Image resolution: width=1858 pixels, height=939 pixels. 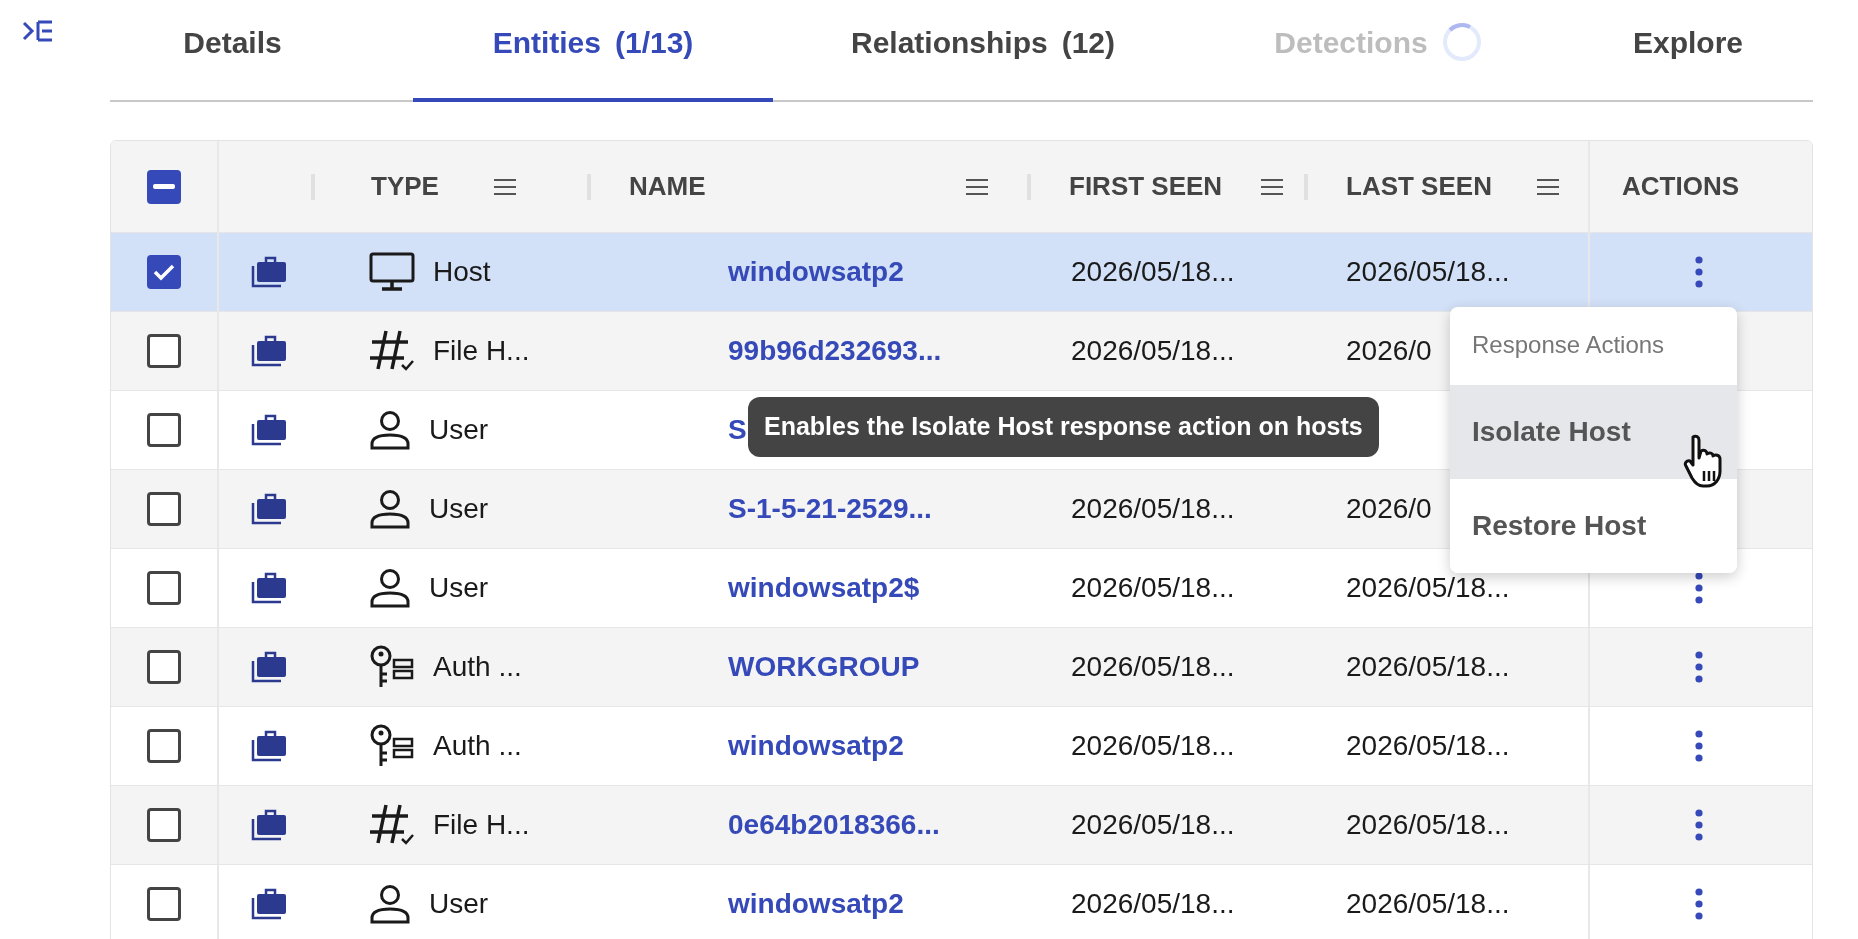 What do you see at coordinates (824, 587) in the screenshot?
I see `entity-name-link: windowsatp2$` at bounding box center [824, 587].